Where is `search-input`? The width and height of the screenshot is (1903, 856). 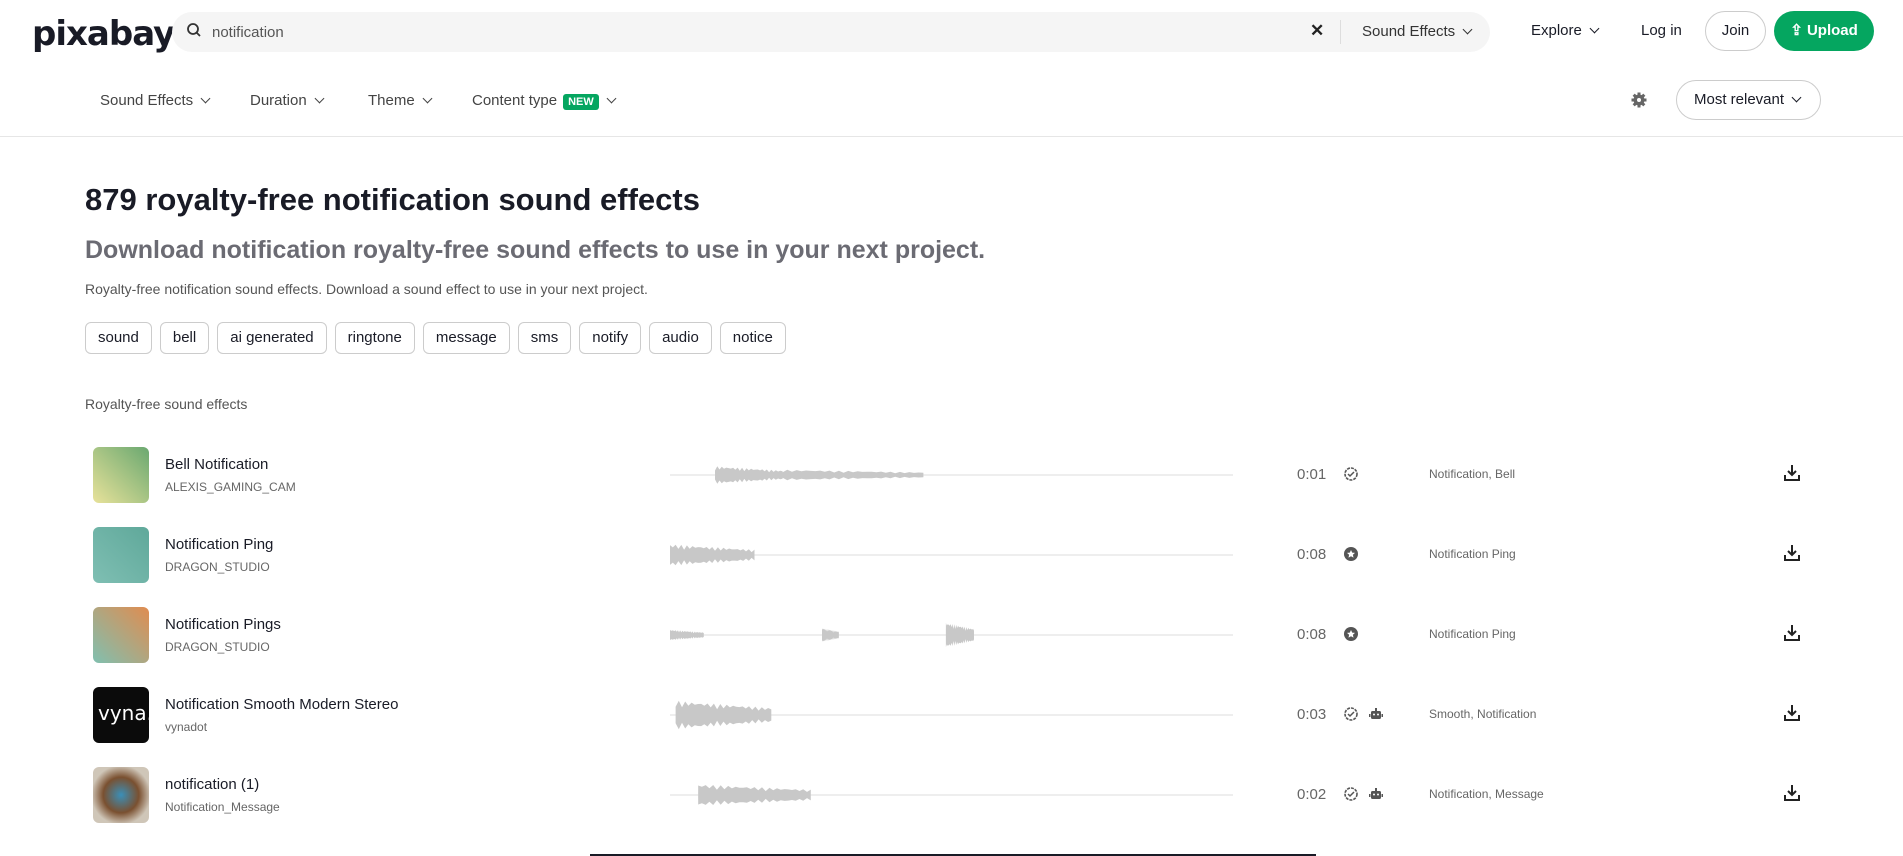 search-input is located at coordinates (712, 32).